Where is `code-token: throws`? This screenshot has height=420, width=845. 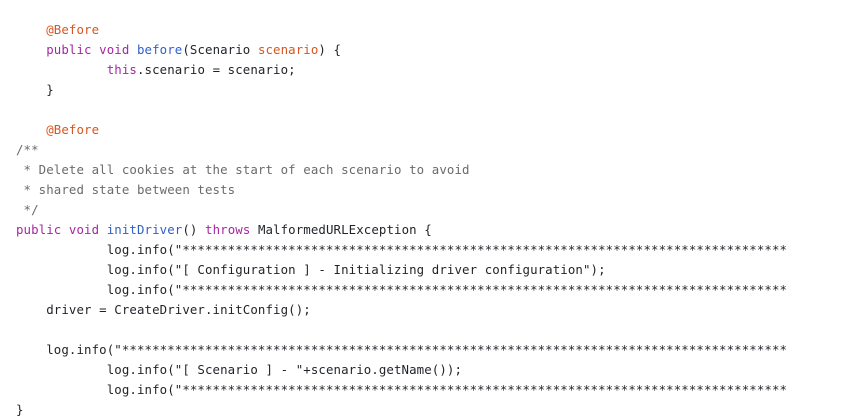 code-token: throws is located at coordinates (231, 229).